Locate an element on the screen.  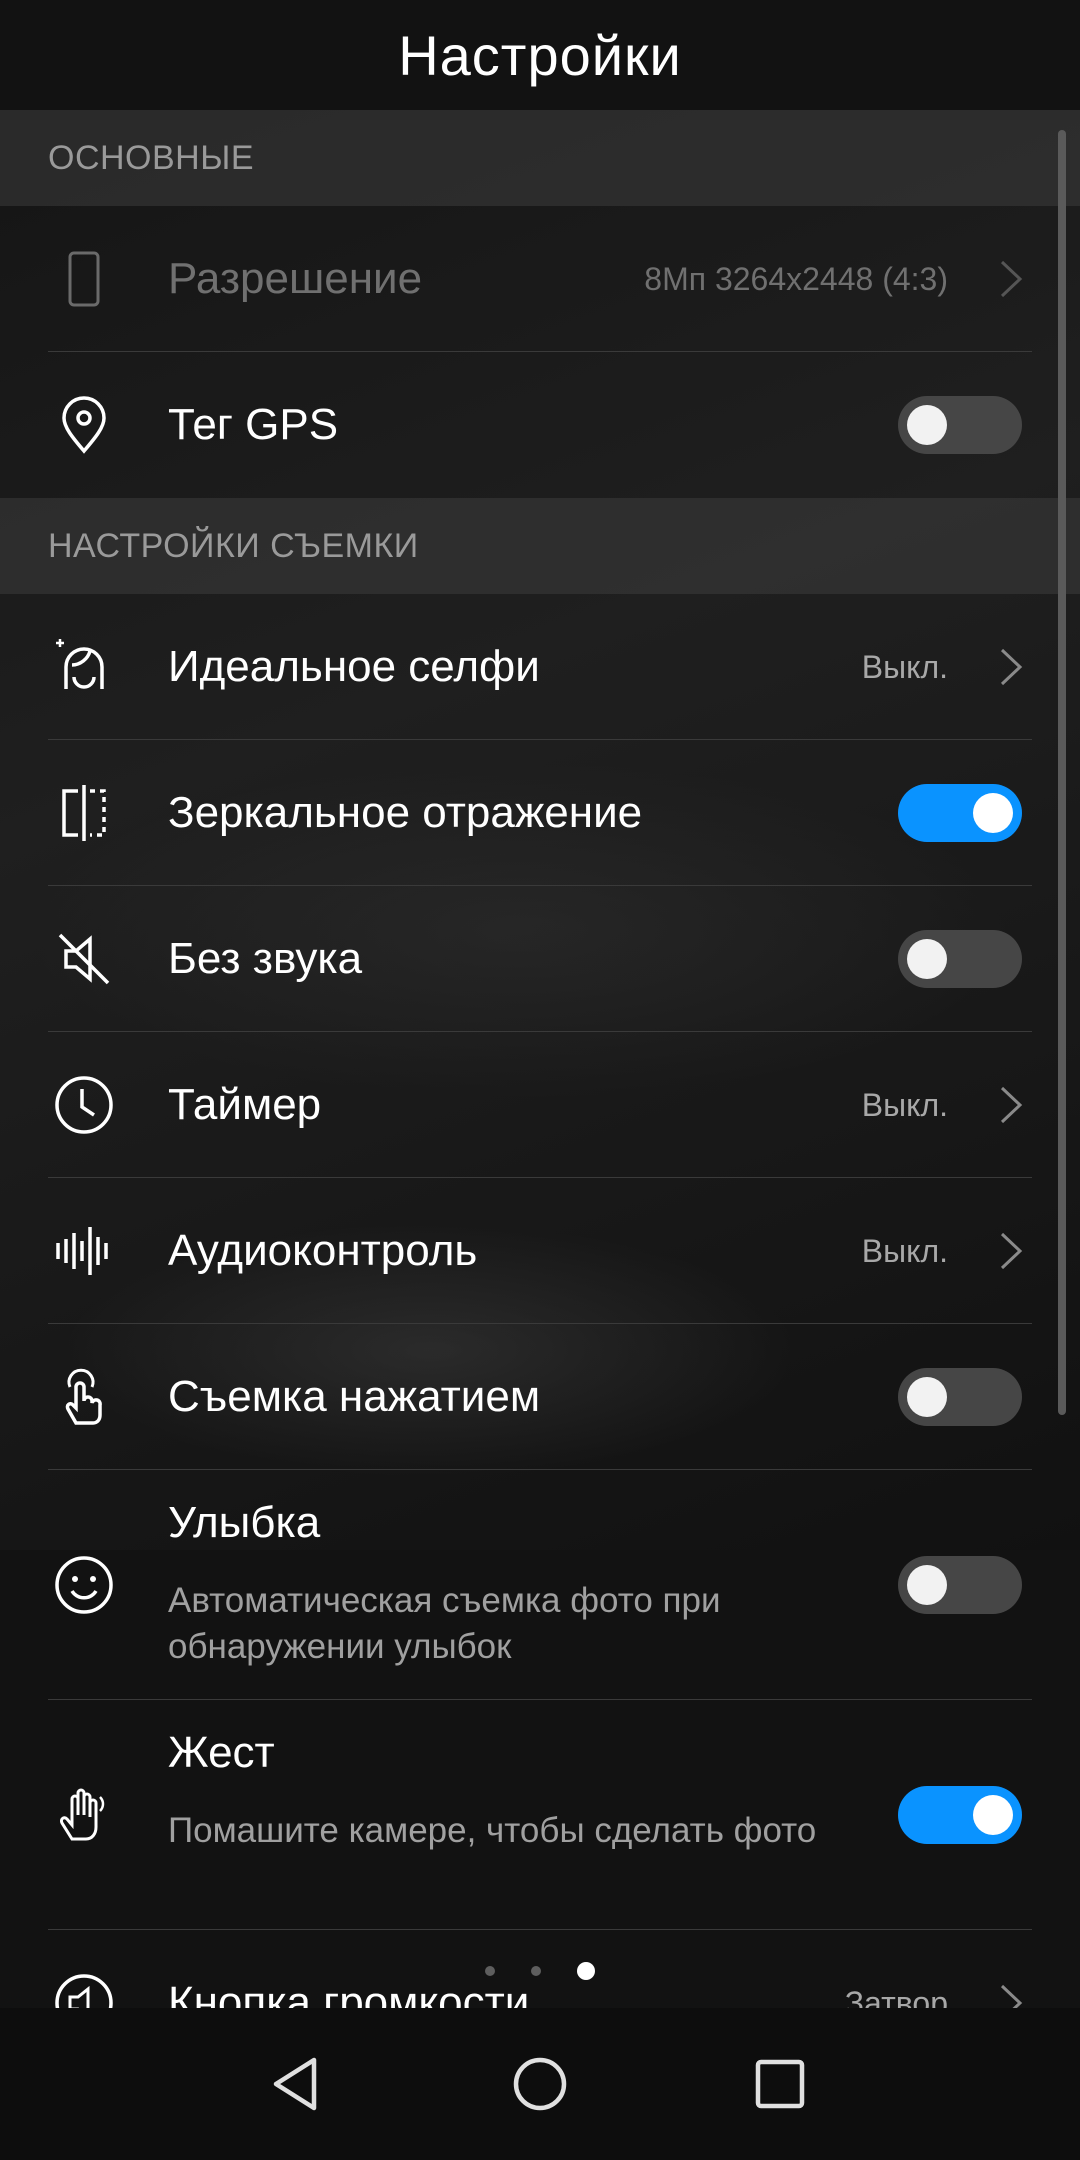
smile-toggle is located at coordinates (960, 1585).